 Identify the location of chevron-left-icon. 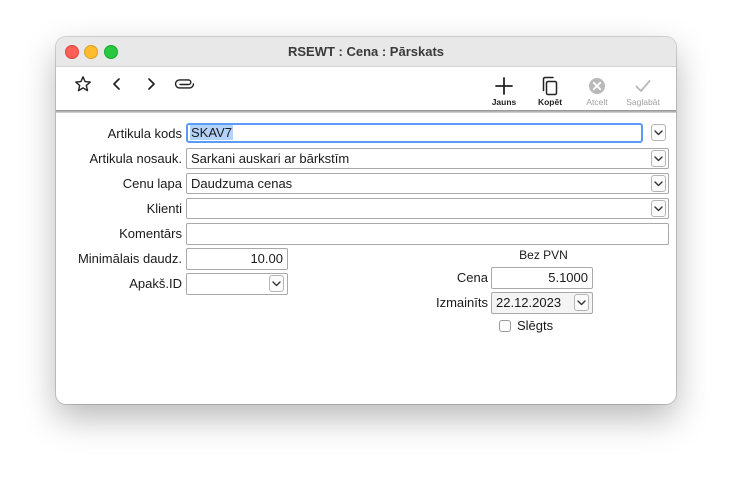
(117, 84).